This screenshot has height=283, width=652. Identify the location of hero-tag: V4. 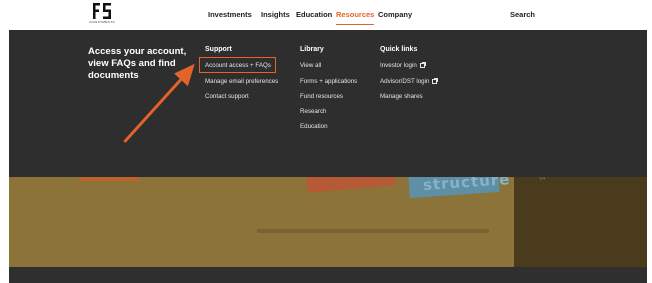
(542, 179).